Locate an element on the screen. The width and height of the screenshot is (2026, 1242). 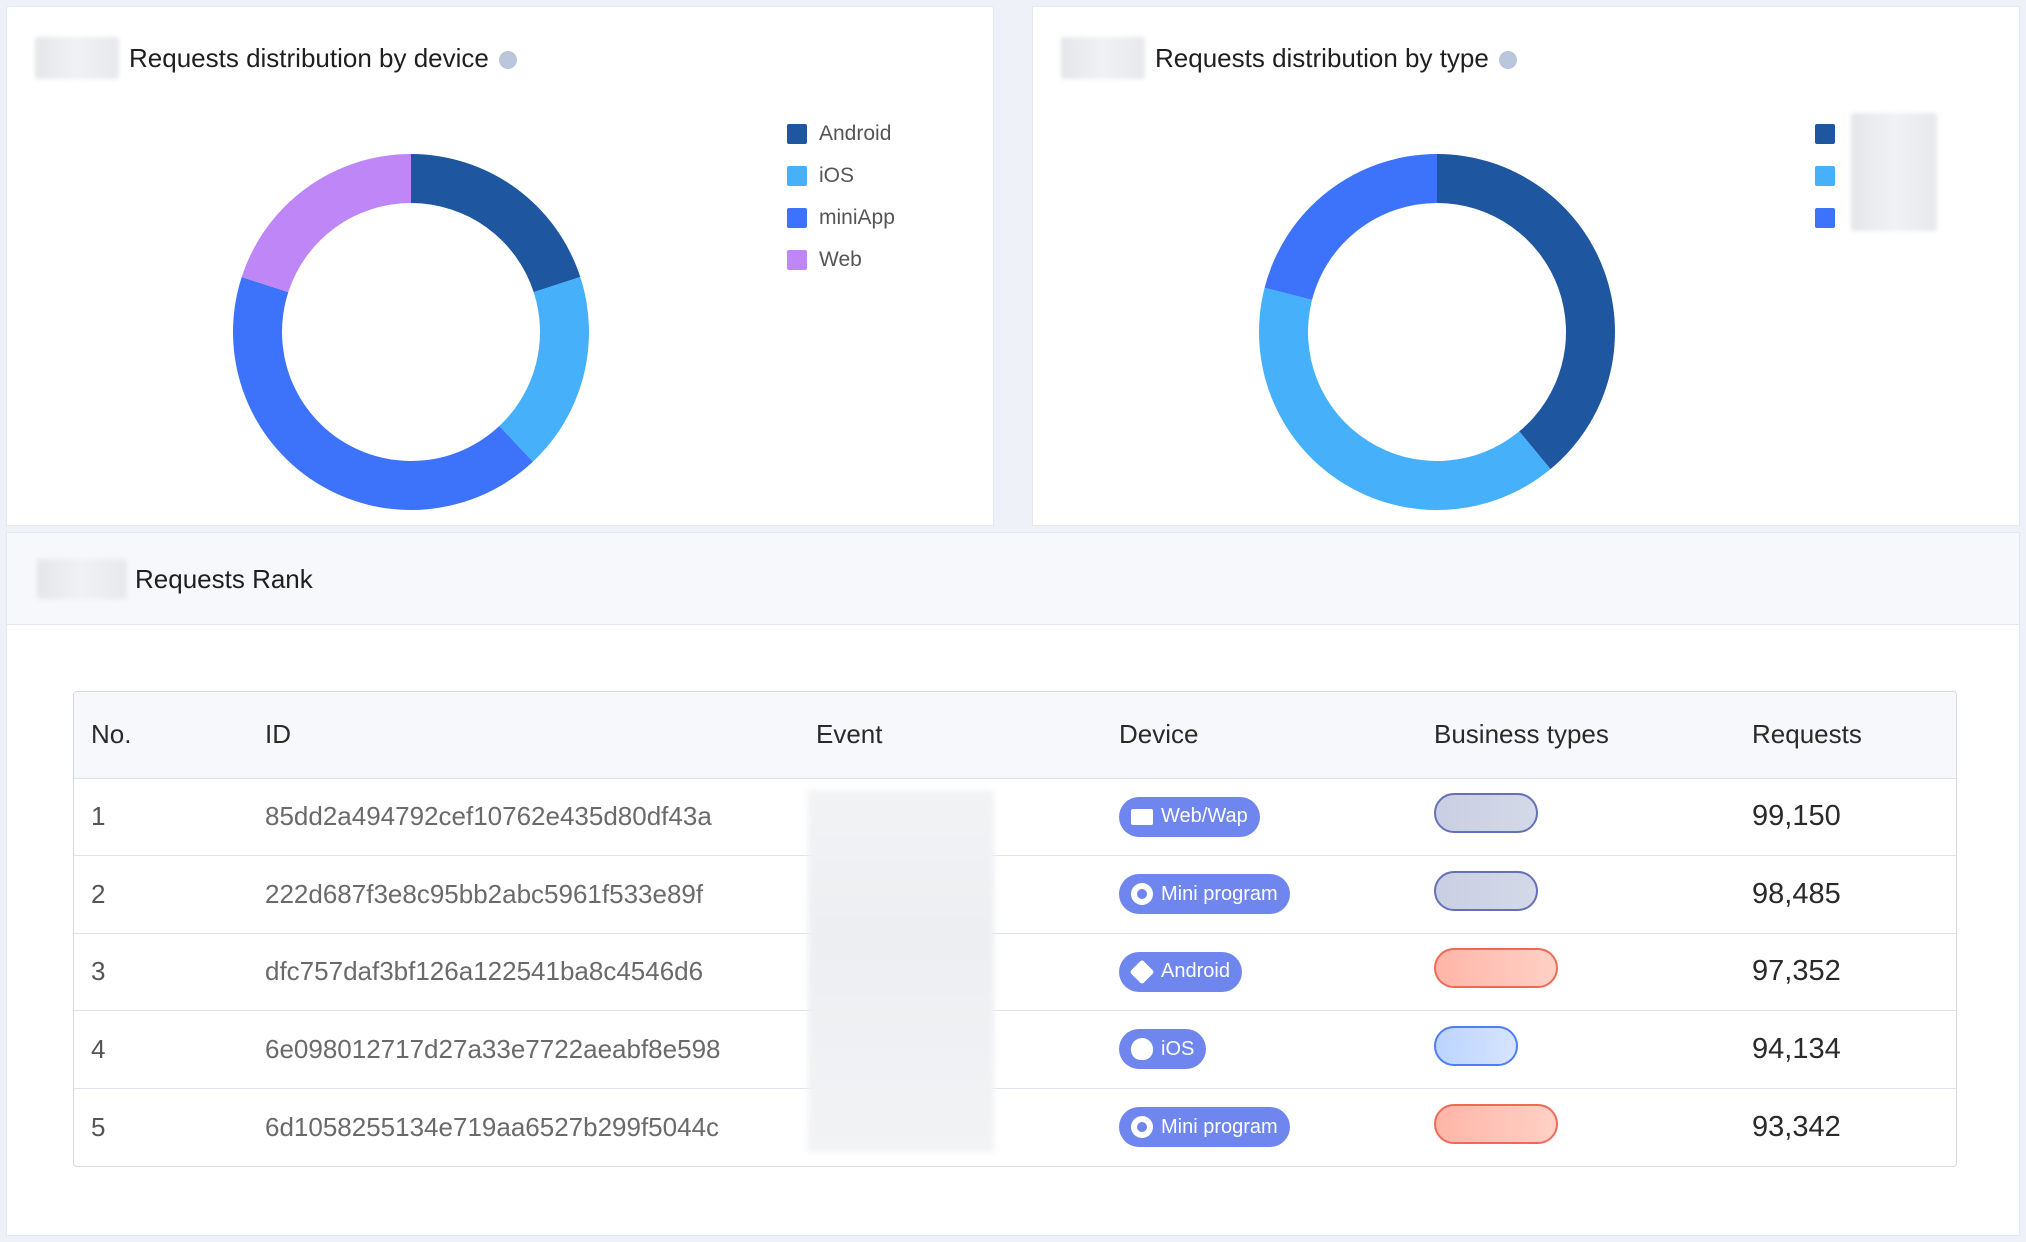
column-header-device: Device is located at coordinates (1259, 735).